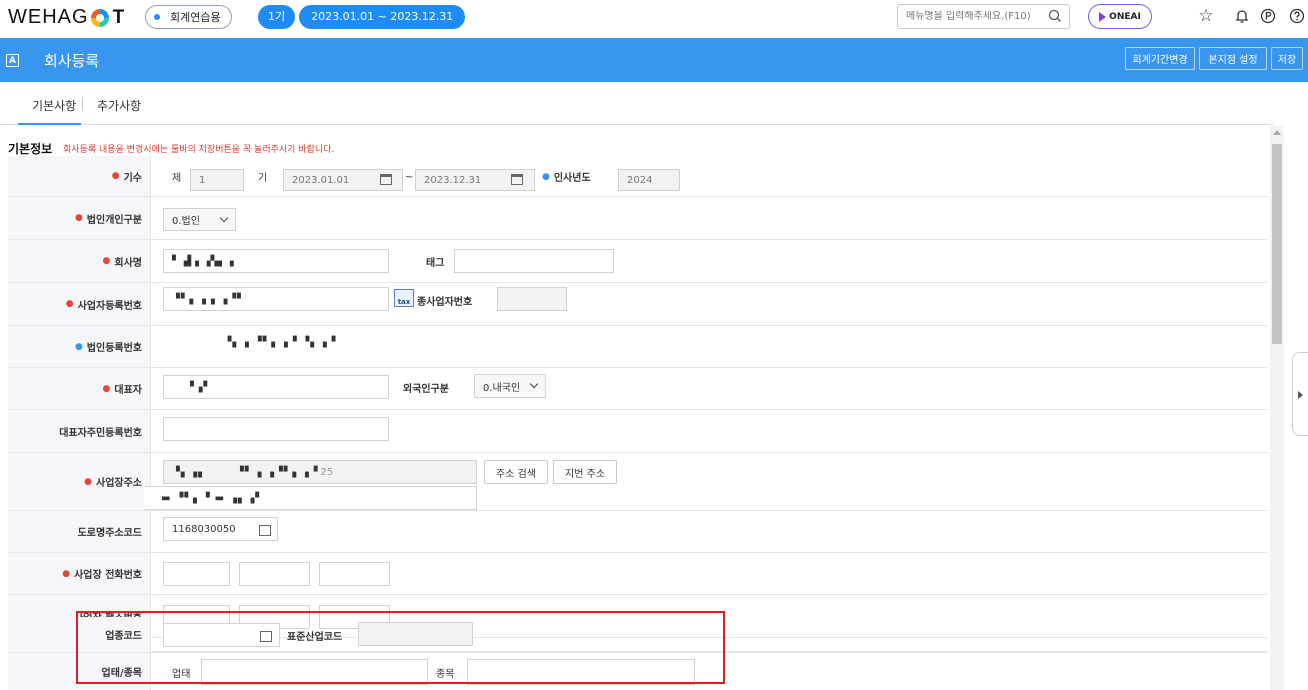 The image size is (1308, 690). Describe the element at coordinates (1287, 58) in the screenshot. I see `save-button: 저장` at that location.